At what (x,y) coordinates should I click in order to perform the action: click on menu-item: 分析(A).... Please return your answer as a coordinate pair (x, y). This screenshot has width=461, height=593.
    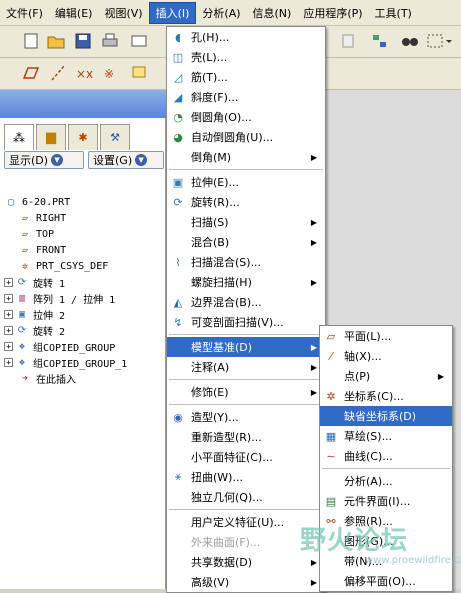
    Looking at the image, I should click on (386, 481).